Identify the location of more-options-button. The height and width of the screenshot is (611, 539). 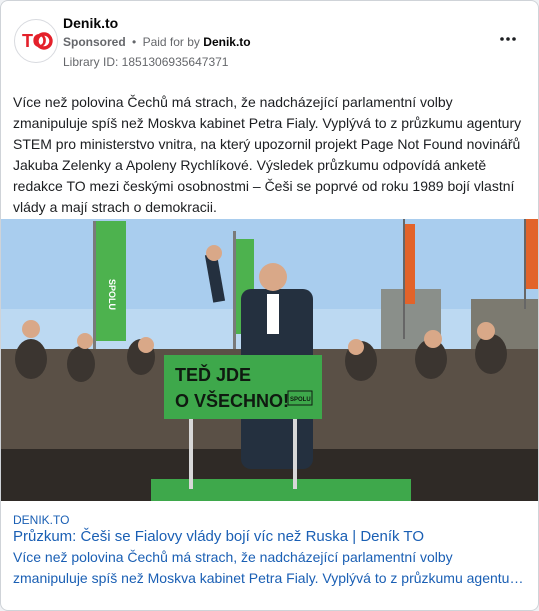
(508, 39).